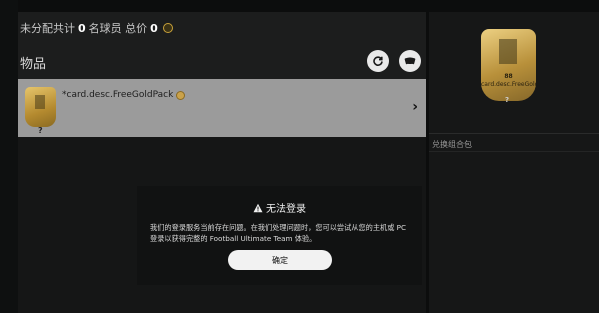 The image size is (599, 313). Describe the element at coordinates (118, 28) in the screenshot. I see `summary-middle: 名球员 总价` at that location.